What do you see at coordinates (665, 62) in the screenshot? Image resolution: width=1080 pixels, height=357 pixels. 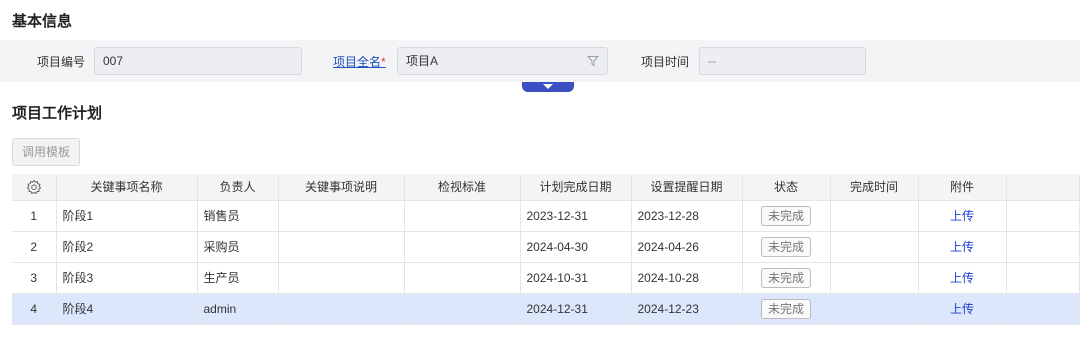 I see `project-time-label: 项目时间` at bounding box center [665, 62].